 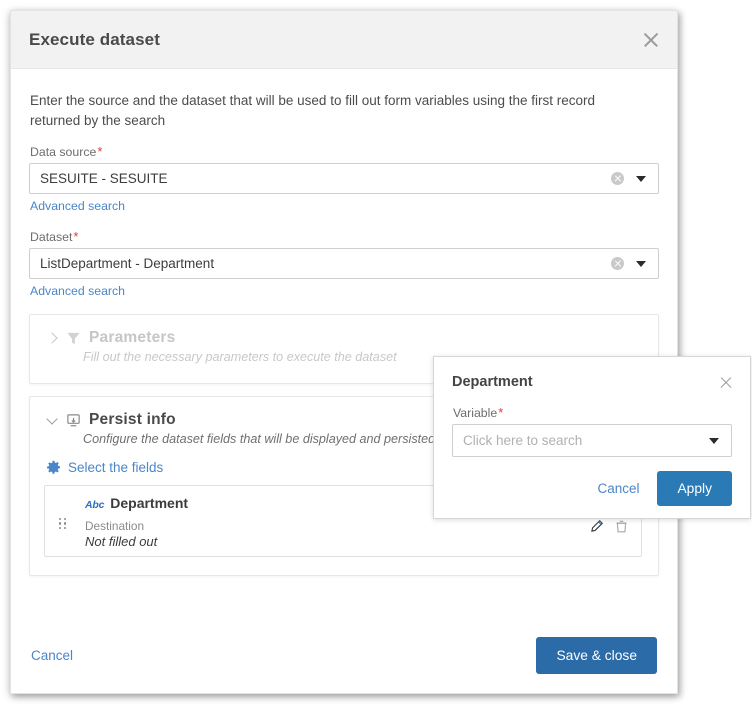 I want to click on card-title: Department, so click(x=149, y=503).